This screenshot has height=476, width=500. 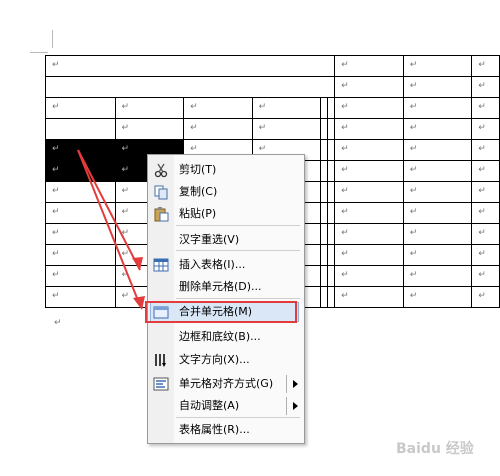 What do you see at coordinates (198, 169) in the screenshot?
I see `menu-item-label: 剪切(T)` at bounding box center [198, 169].